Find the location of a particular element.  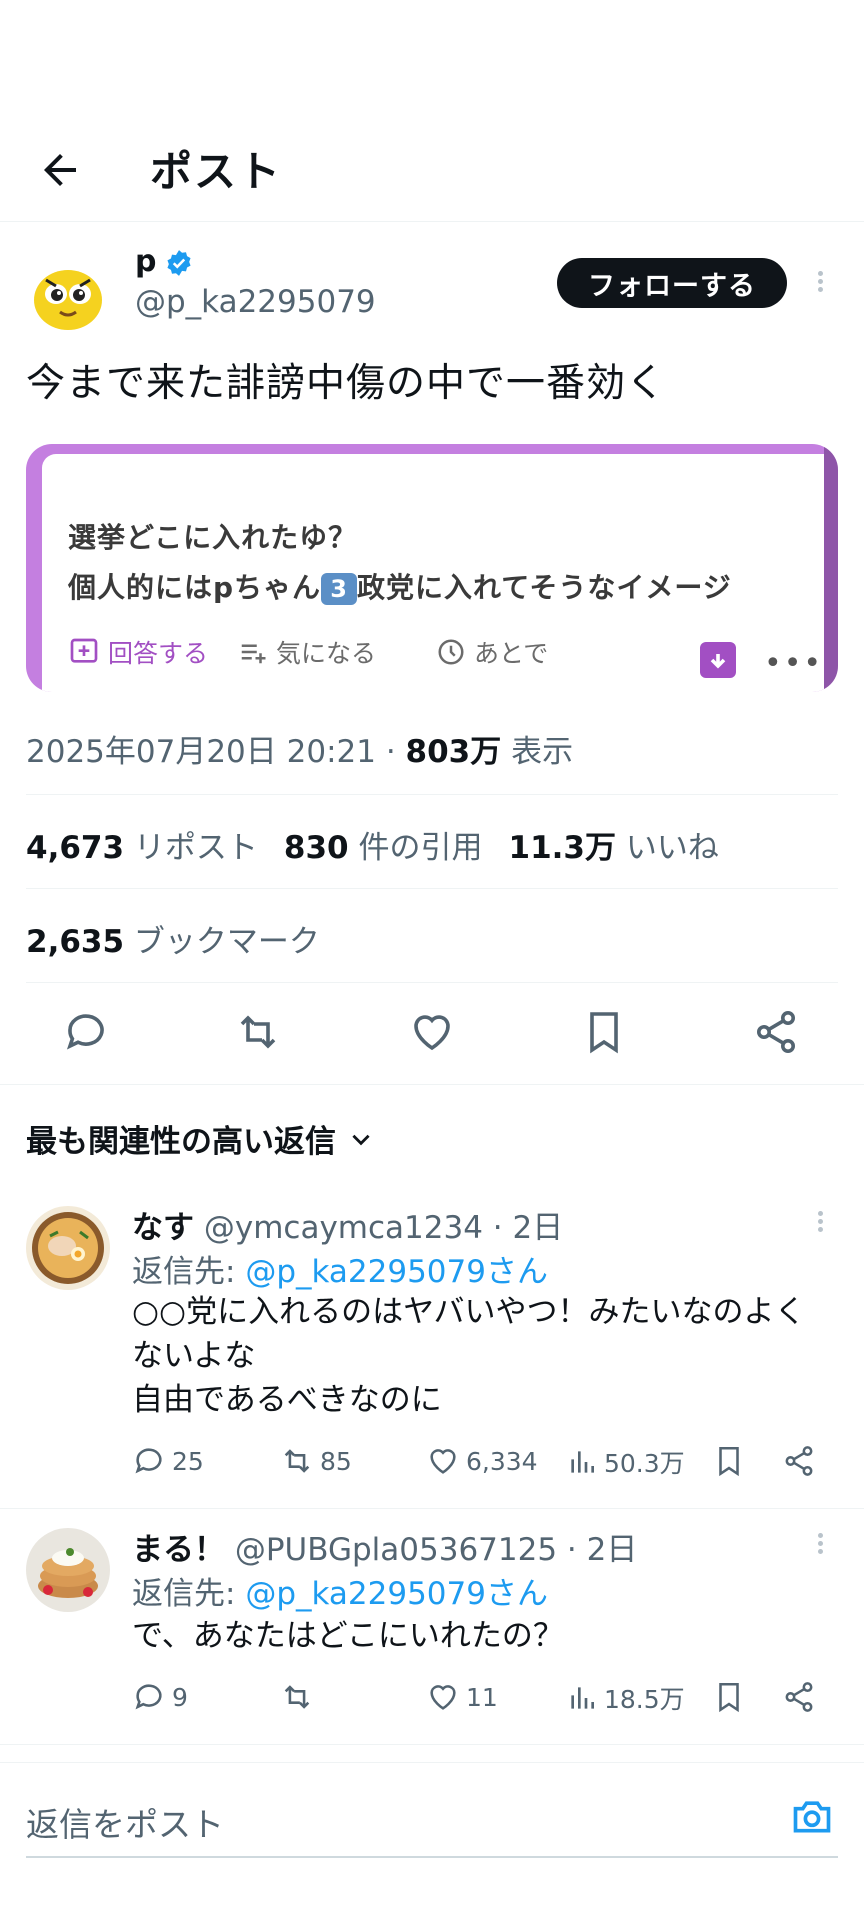

answer-icon is located at coordinates (84, 650).